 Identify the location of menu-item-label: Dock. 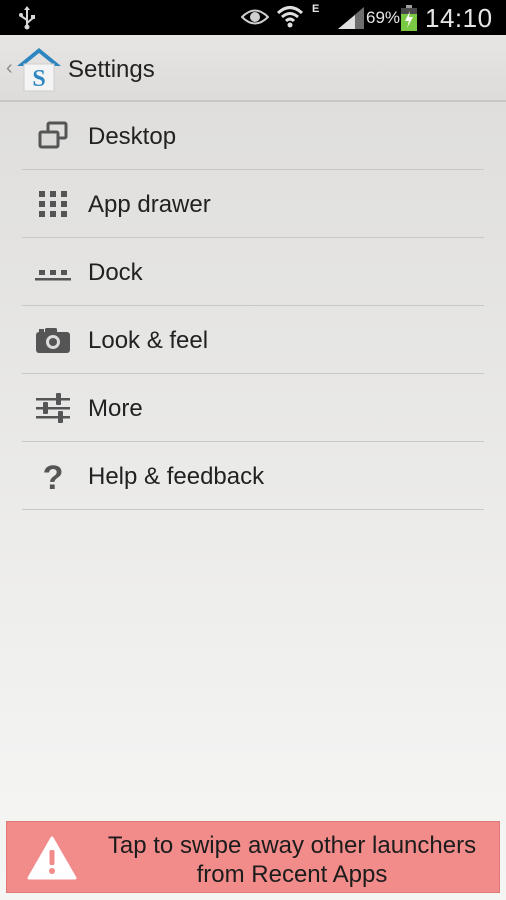
(115, 272).